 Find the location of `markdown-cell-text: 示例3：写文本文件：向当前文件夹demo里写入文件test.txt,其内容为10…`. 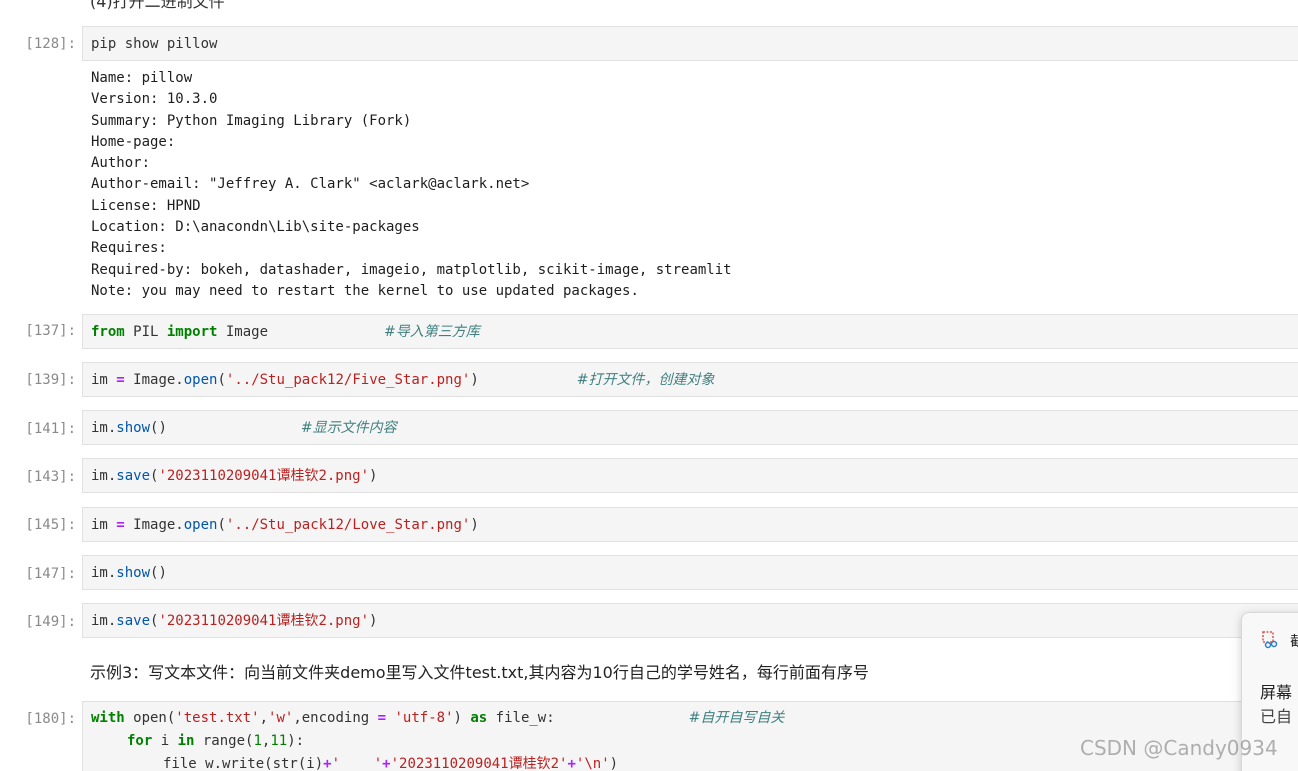

markdown-cell-text: 示例3：写文本文件：向当前文件夹demo里写入文件test.txt,其内容为10… is located at coordinates (479, 672).